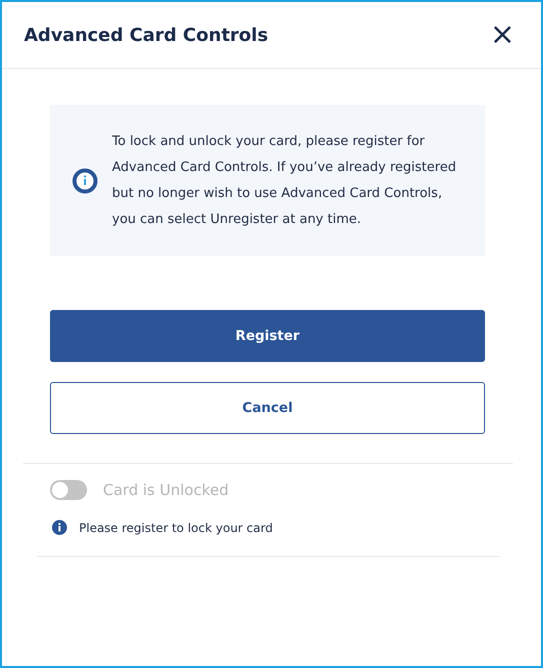  I want to click on close-button: ×, so click(502, 35).